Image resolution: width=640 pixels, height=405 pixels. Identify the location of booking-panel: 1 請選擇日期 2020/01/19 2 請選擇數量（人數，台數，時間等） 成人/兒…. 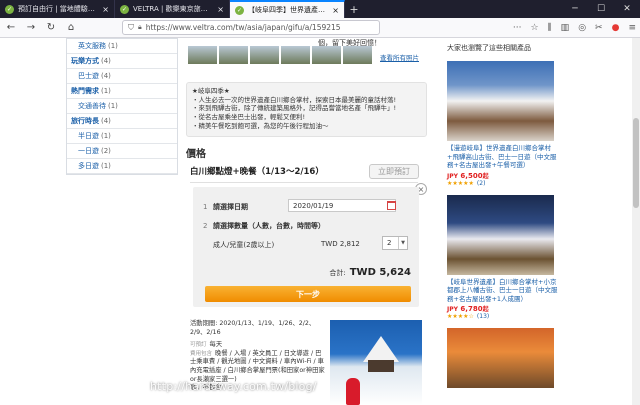
(306, 247).